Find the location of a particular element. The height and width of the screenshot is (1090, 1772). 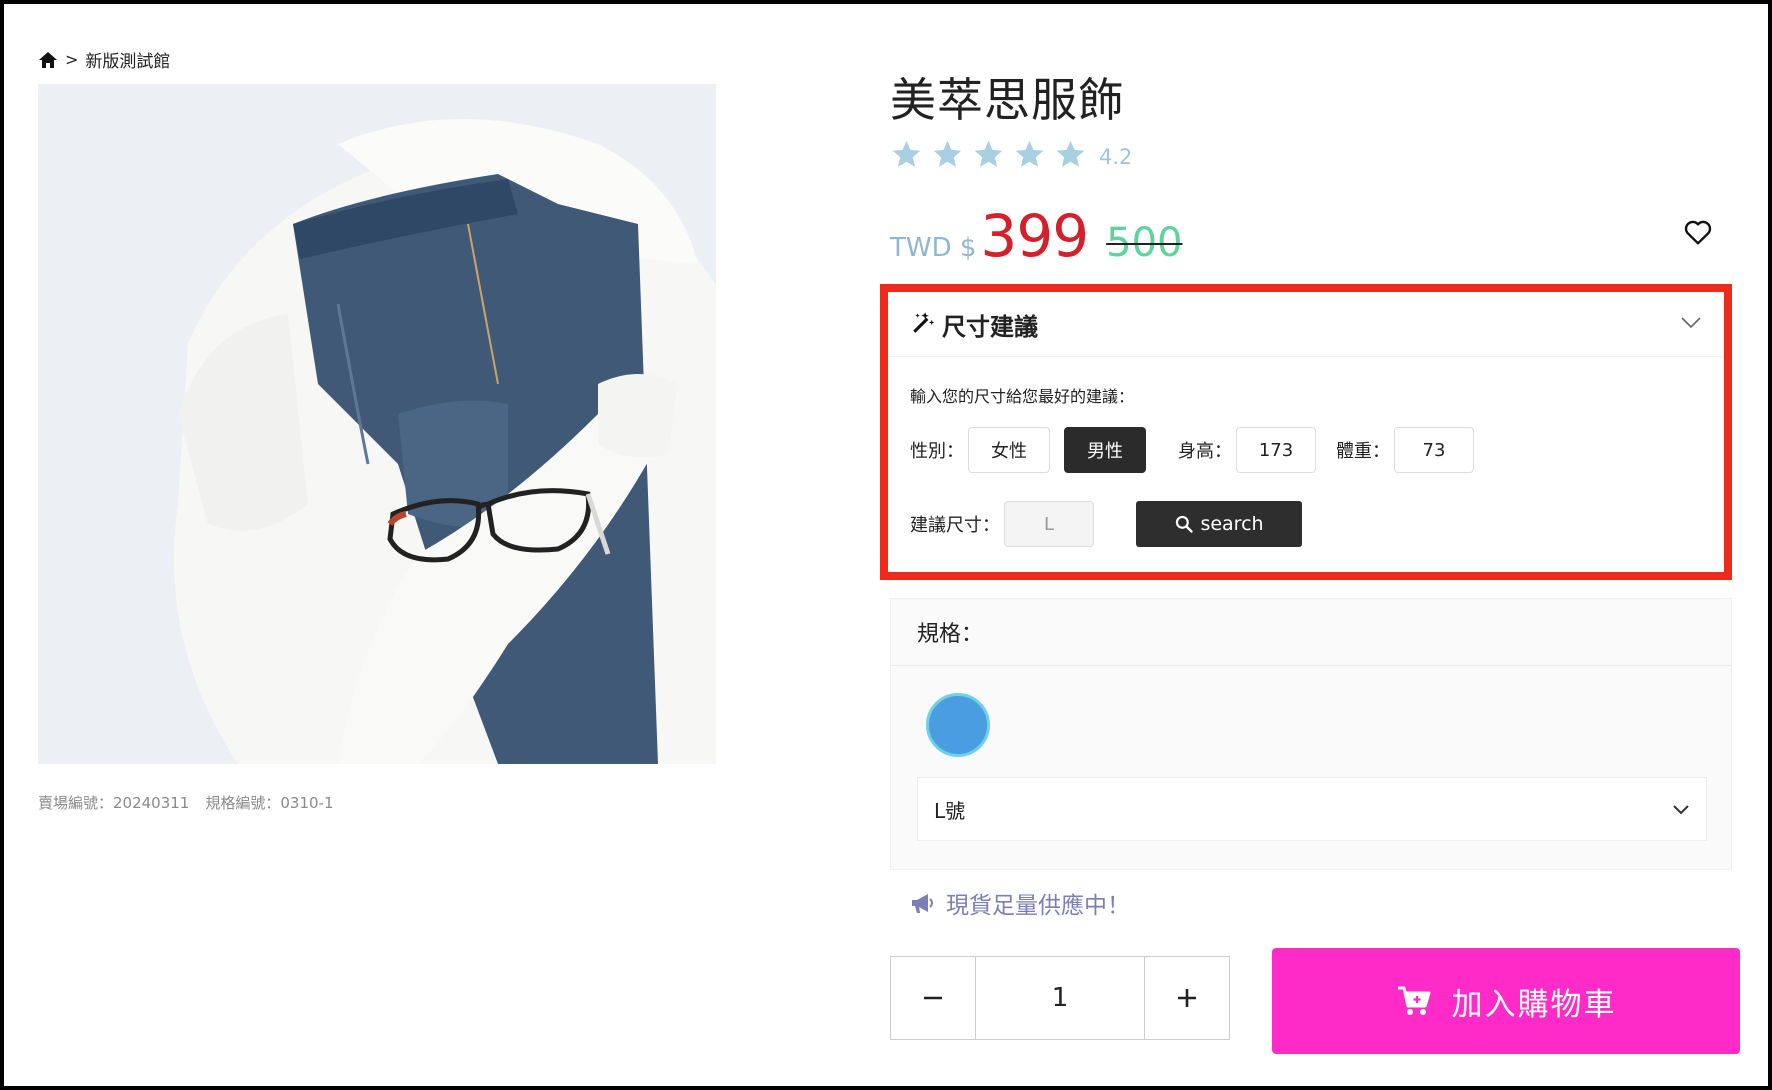

plus-icon is located at coordinates (1187, 998).